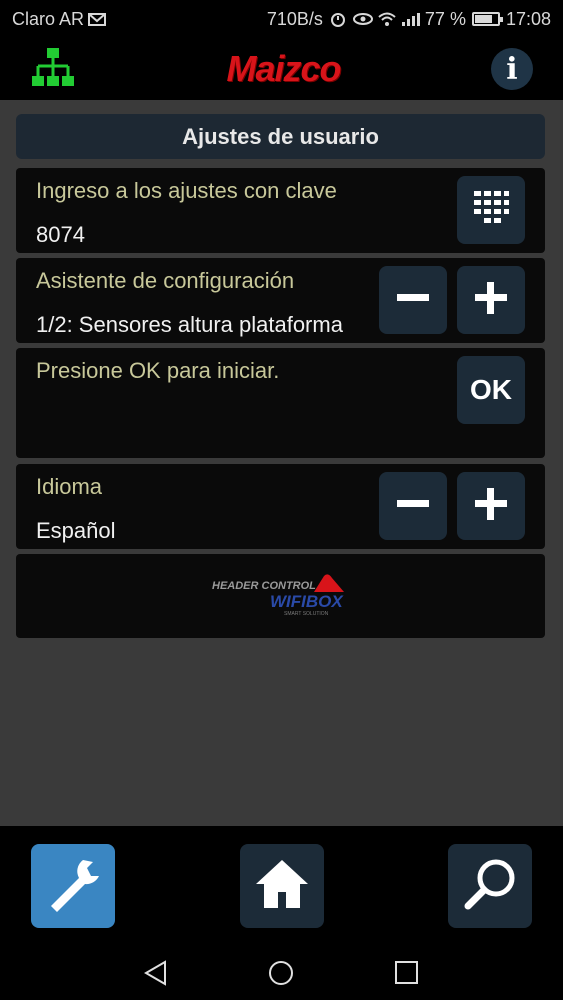  I want to click on eye-icon, so click(362, 19).